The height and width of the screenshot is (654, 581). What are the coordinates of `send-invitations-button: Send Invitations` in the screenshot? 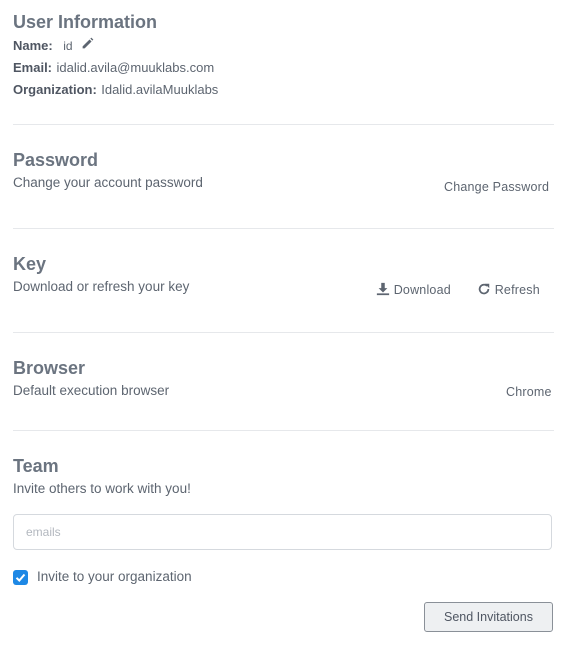 It's located at (488, 617).